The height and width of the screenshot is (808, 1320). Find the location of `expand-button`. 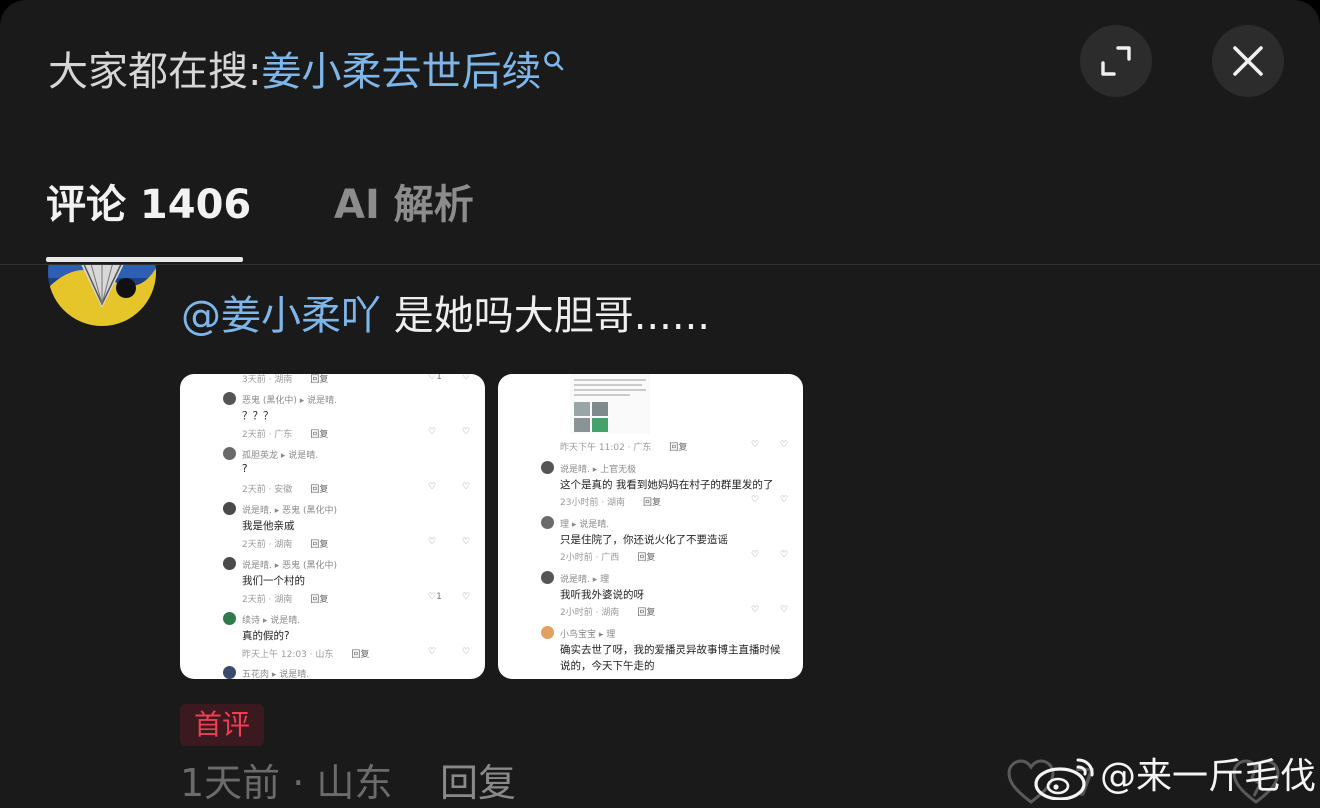

expand-button is located at coordinates (1116, 61).